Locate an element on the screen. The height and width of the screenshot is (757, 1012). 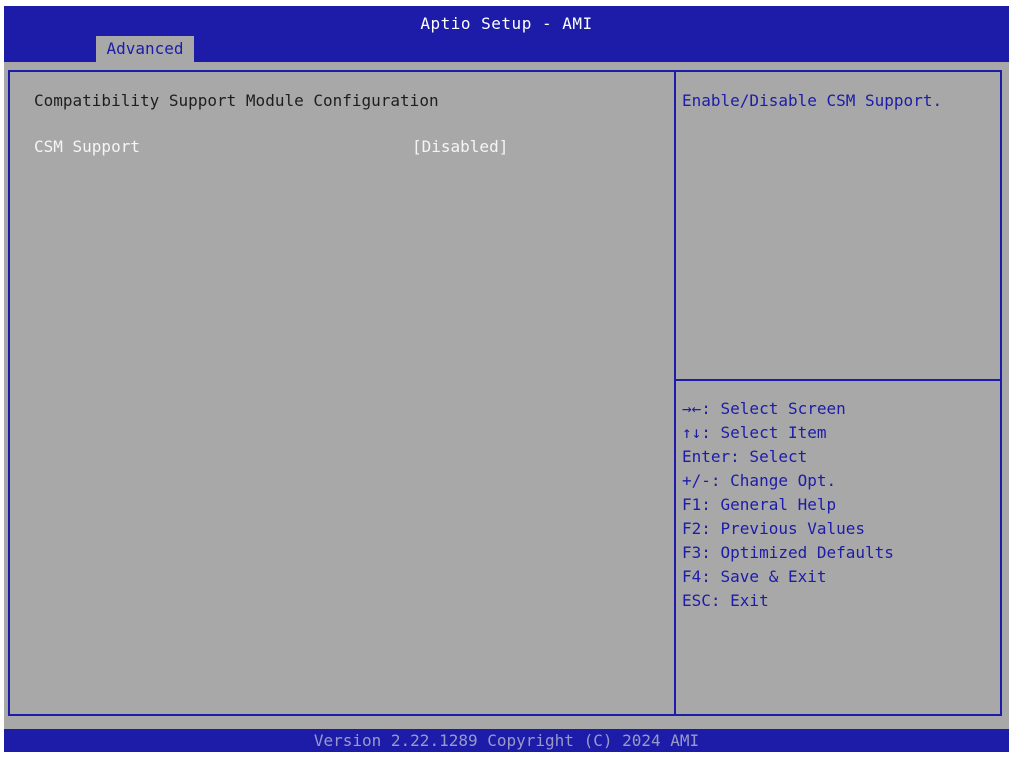
key-hint: ↑↓: Select Item is located at coordinates (754, 432).